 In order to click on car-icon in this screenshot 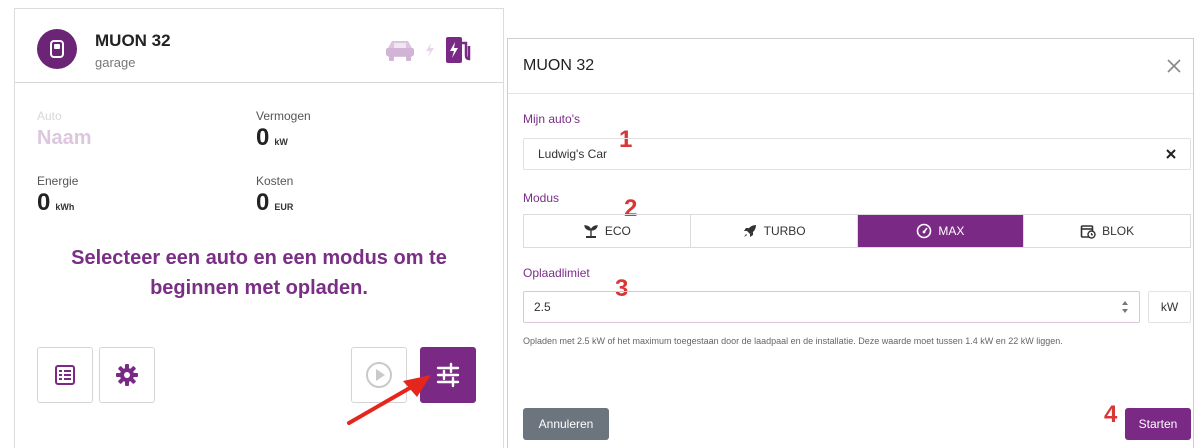, I will do `click(400, 51)`.